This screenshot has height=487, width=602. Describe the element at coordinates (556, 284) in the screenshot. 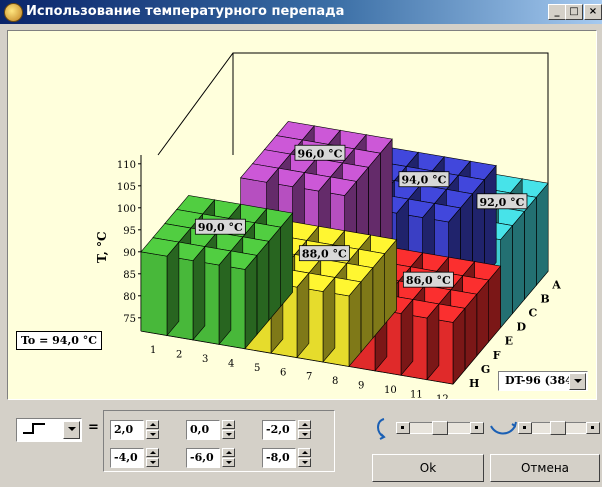

I see `z-tick-label: A` at that location.